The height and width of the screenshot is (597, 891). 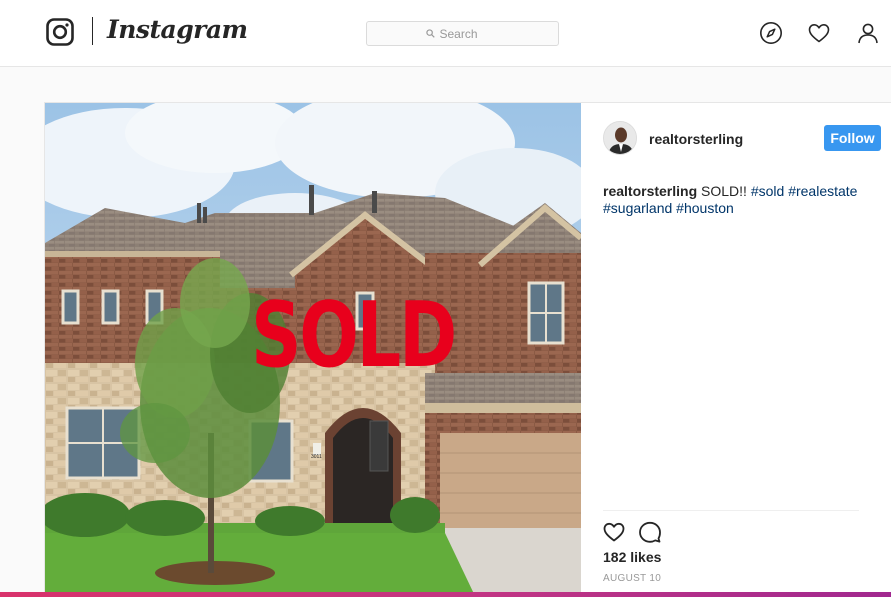 What do you see at coordinates (632, 578) in the screenshot?
I see `post-date: AUGUST 10` at bounding box center [632, 578].